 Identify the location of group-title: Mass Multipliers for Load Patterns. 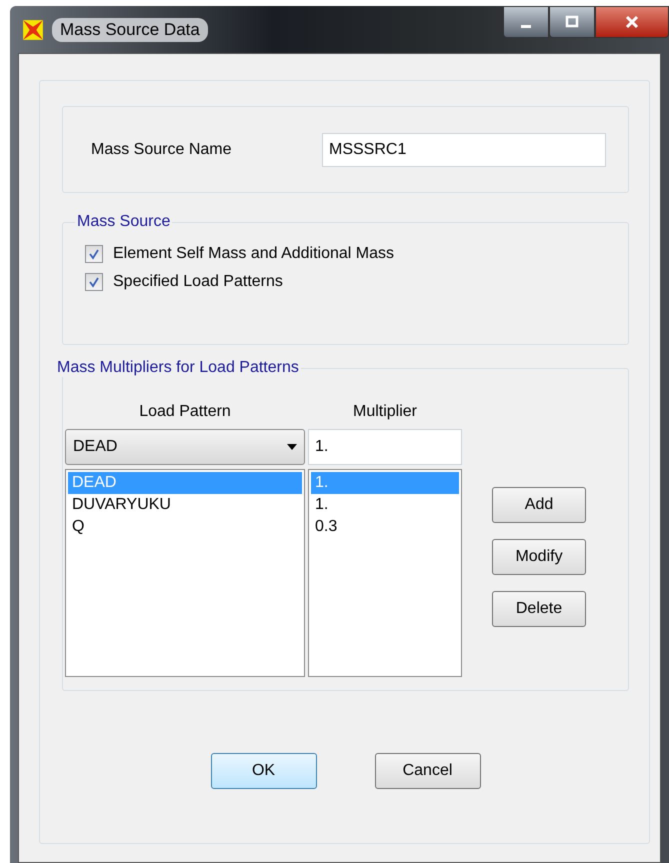
(178, 368).